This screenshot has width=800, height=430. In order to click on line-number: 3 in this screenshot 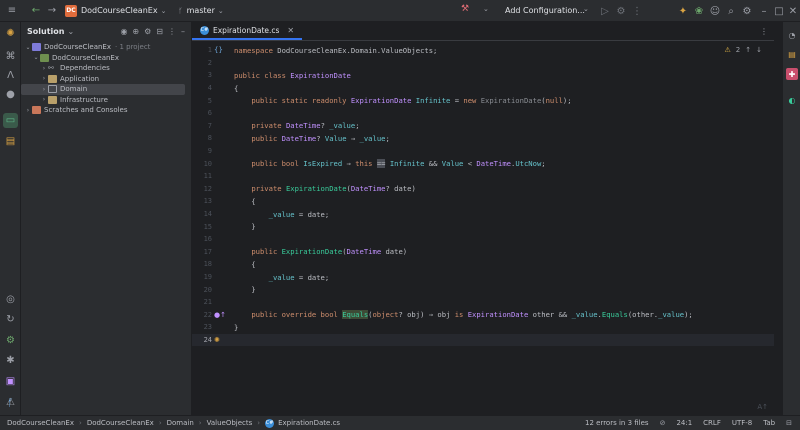, I will do `click(209, 75)`.